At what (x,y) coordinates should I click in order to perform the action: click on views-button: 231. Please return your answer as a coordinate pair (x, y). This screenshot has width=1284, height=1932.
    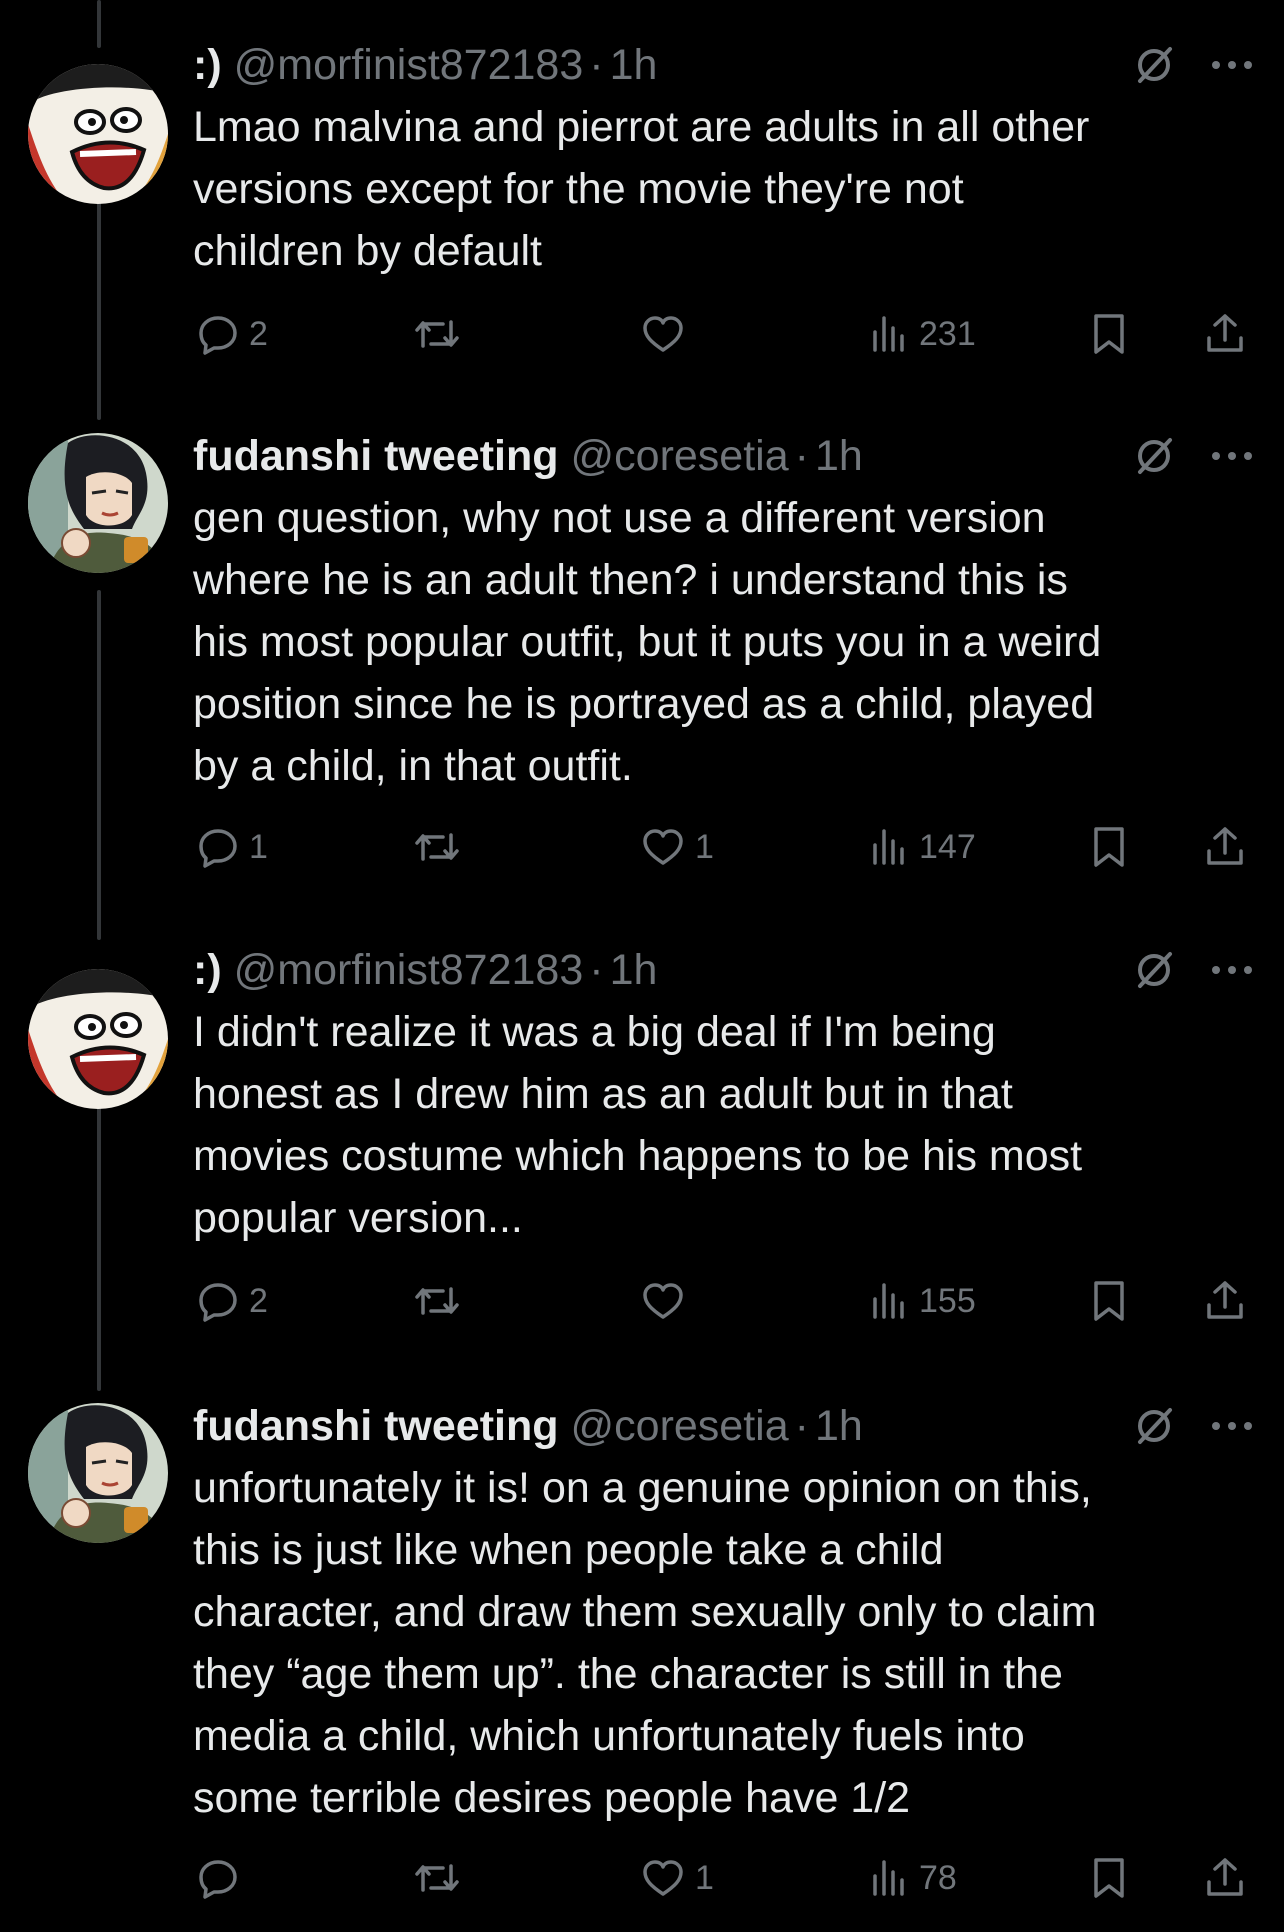
    Looking at the image, I should click on (922, 334).